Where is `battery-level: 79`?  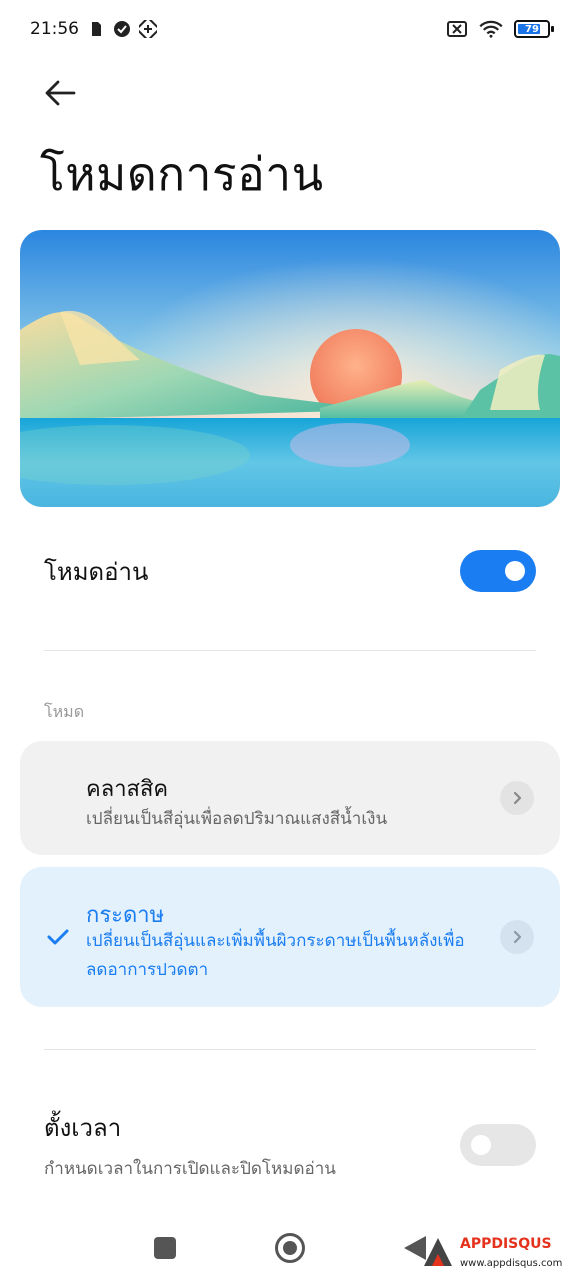 battery-level: 79 is located at coordinates (532, 29).